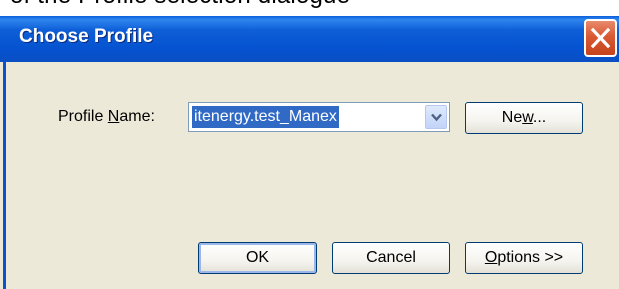  Describe the element at coordinates (137, 116) in the screenshot. I see `profile-name-label-suffix: ame:` at that location.